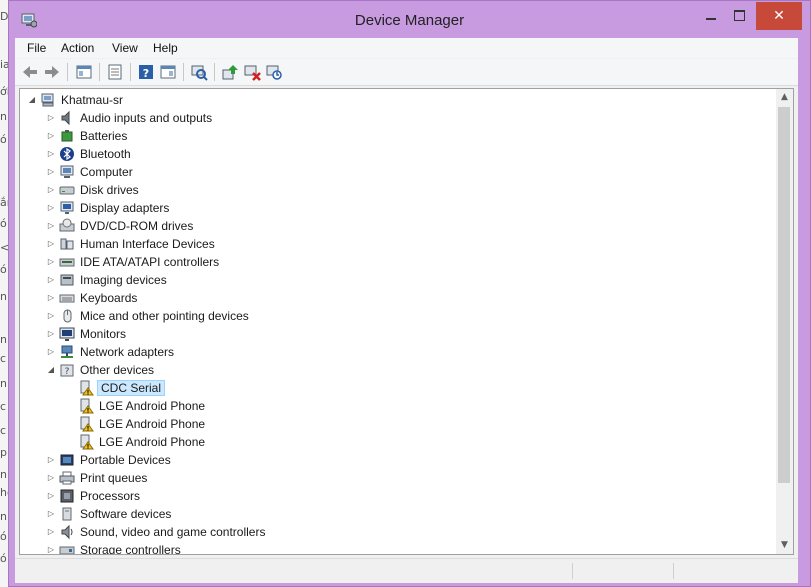  I want to click on tree-item: ▷ Print queues, so click(400, 478).